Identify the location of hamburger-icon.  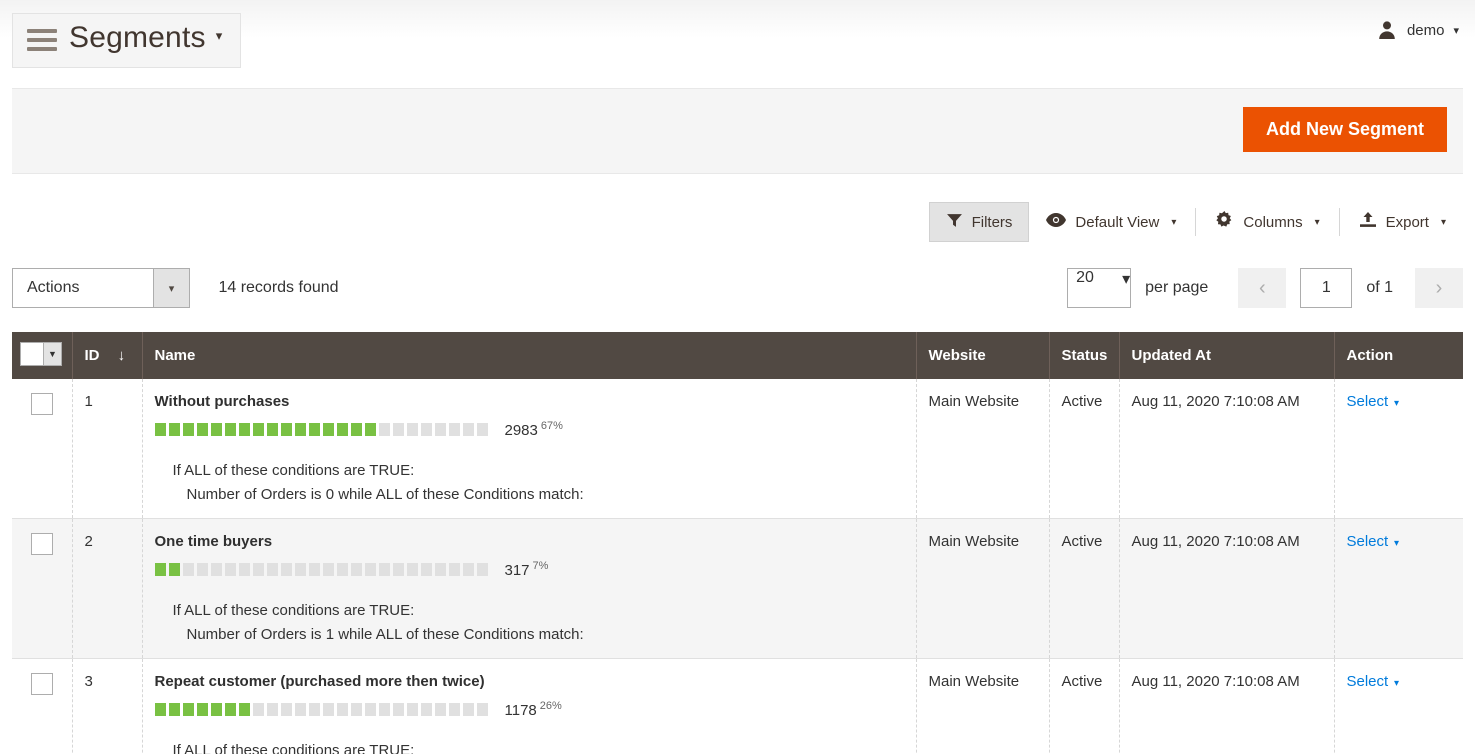
(42, 40).